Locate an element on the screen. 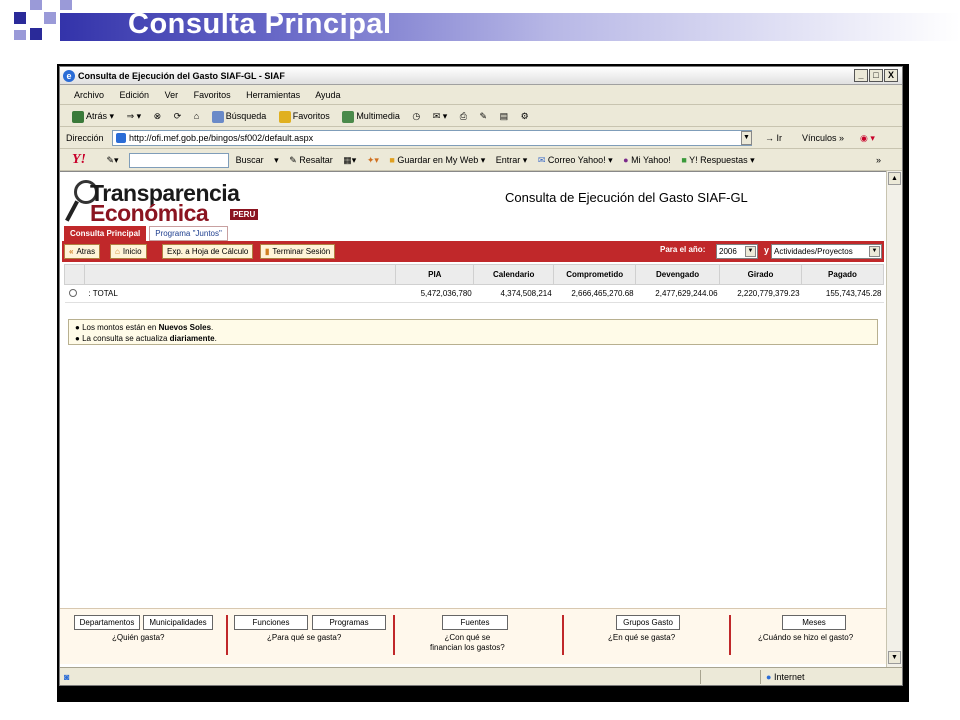 This screenshot has height=720, width=960. transparencia-logo: Transparencia Económica PERU is located at coordinates (164, 202).